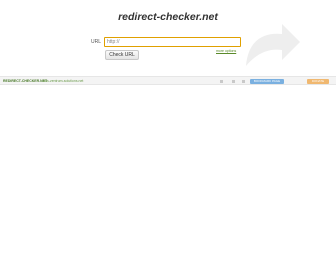 Image resolution: width=336 pixels, height=280 pixels. Describe the element at coordinates (172, 42) in the screenshot. I see `url-input` at that location.